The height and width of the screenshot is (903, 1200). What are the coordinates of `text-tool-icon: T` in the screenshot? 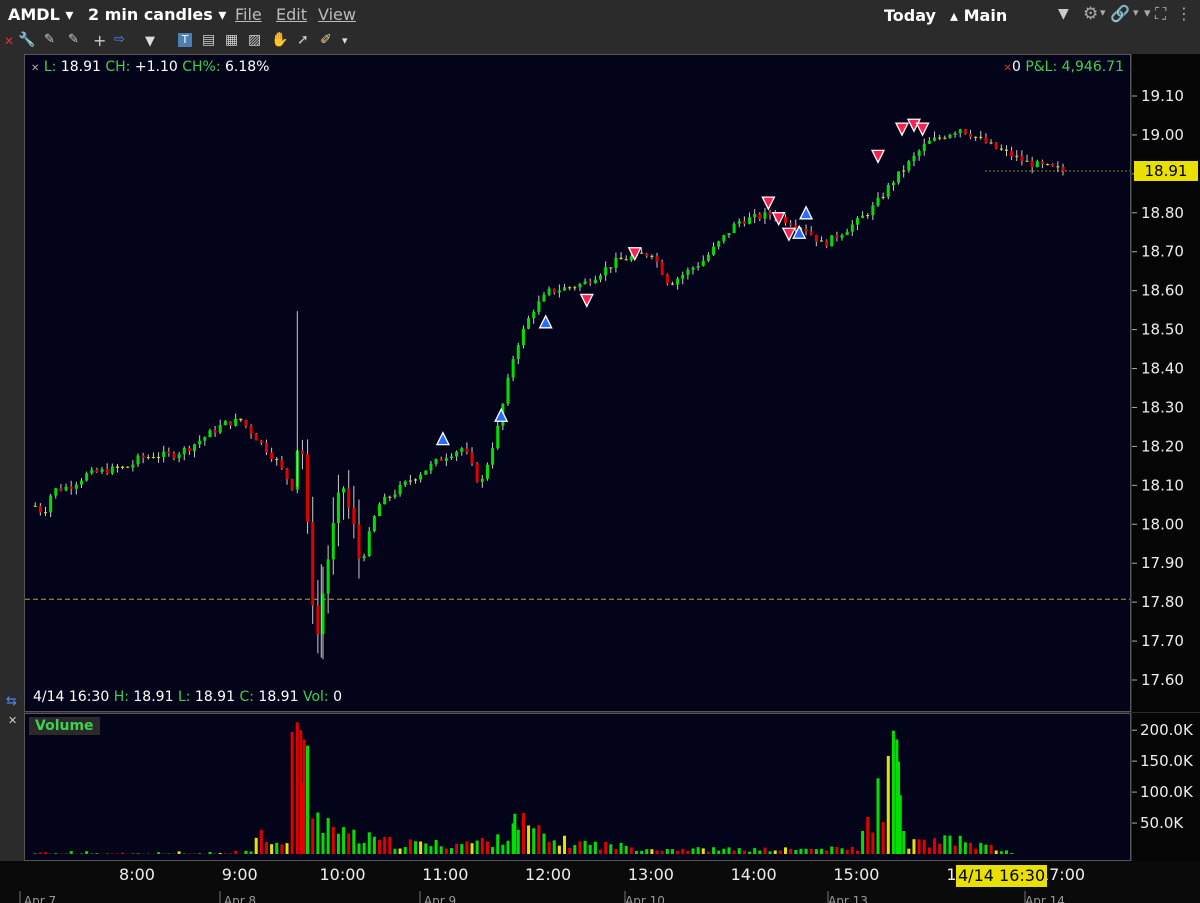 It's located at (185, 40).